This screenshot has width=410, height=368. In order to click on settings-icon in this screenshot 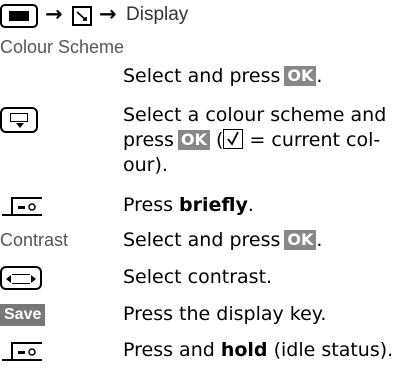, I will do `click(82, 16)`.